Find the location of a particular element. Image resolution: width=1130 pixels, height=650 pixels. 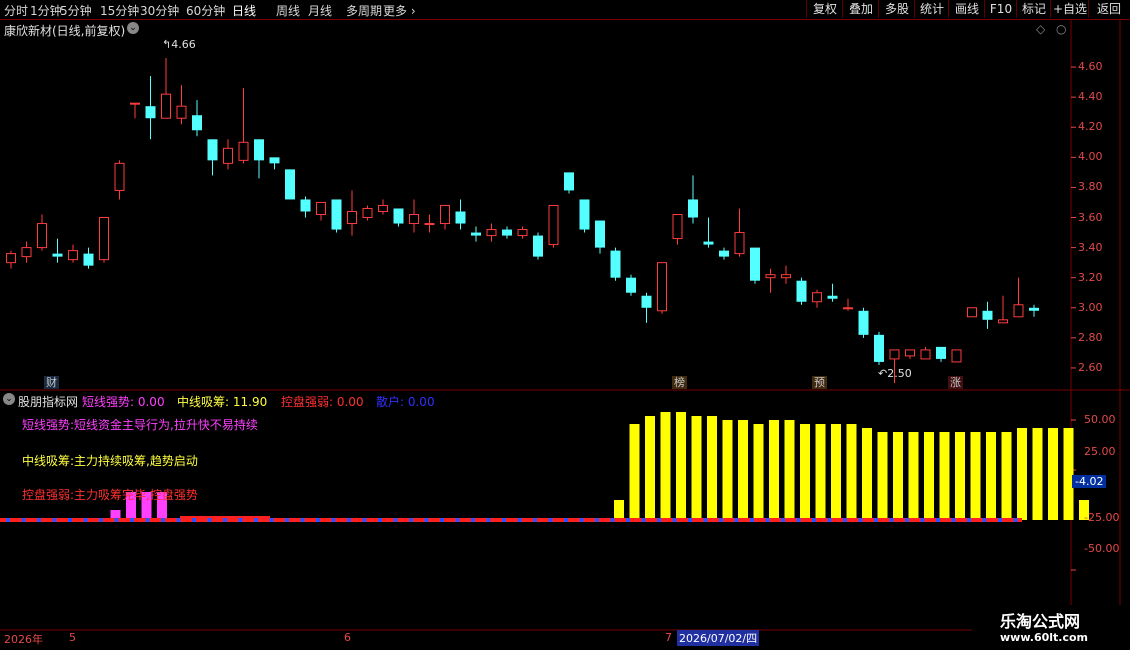

marker-limit-up: 涨 is located at coordinates (955, 382).